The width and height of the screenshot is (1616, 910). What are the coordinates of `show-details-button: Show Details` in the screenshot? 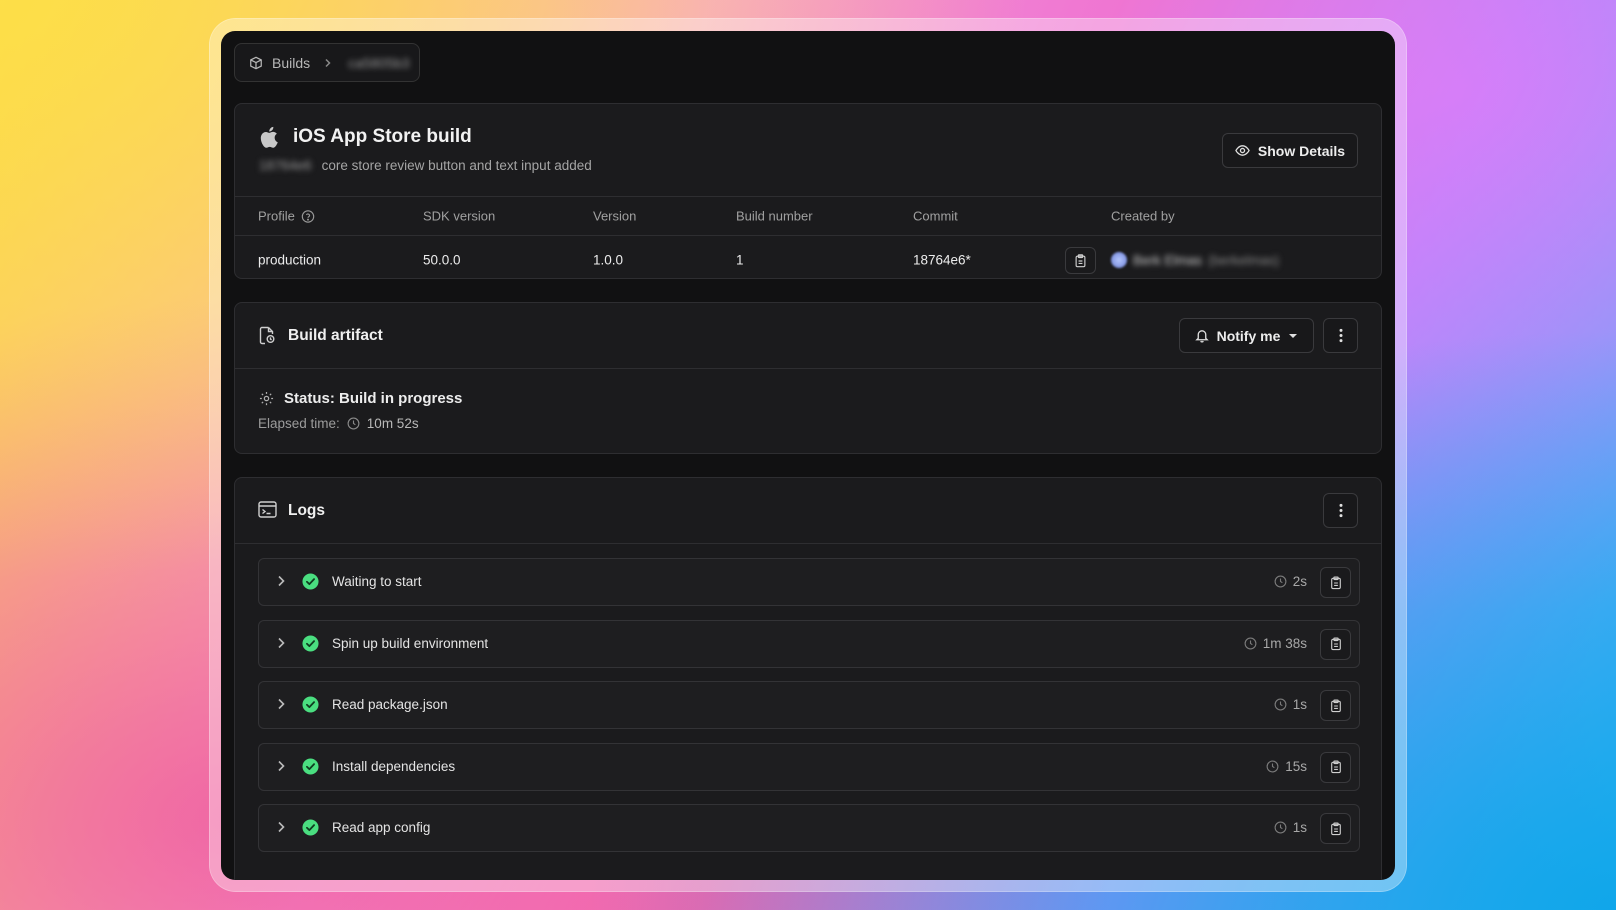 It's located at (1290, 150).